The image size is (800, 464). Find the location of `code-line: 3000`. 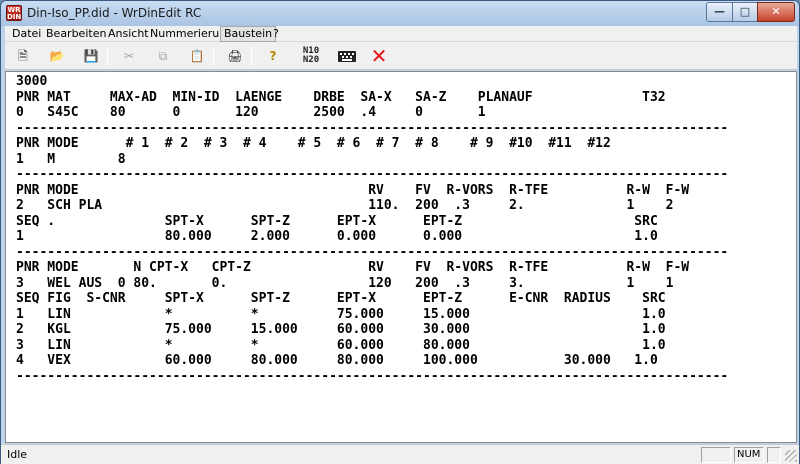

code-line: 3000 is located at coordinates (372, 82).